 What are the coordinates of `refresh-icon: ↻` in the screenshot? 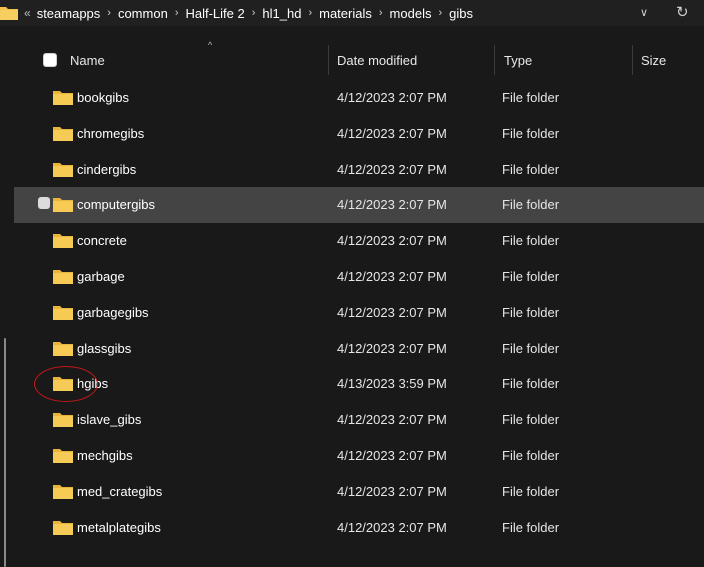 It's located at (682, 12).